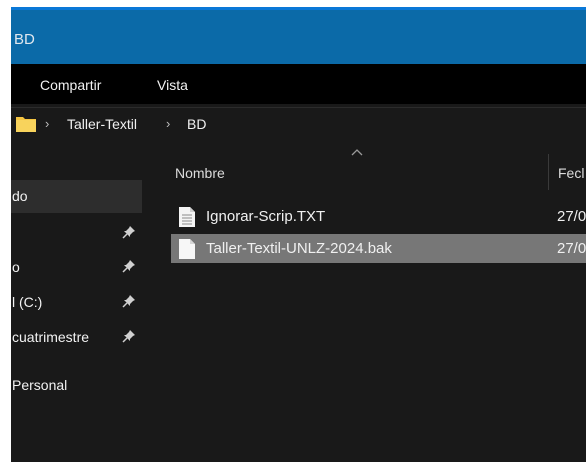 The image size is (586, 462). I want to click on nav-item-label: Personal, so click(40, 385).